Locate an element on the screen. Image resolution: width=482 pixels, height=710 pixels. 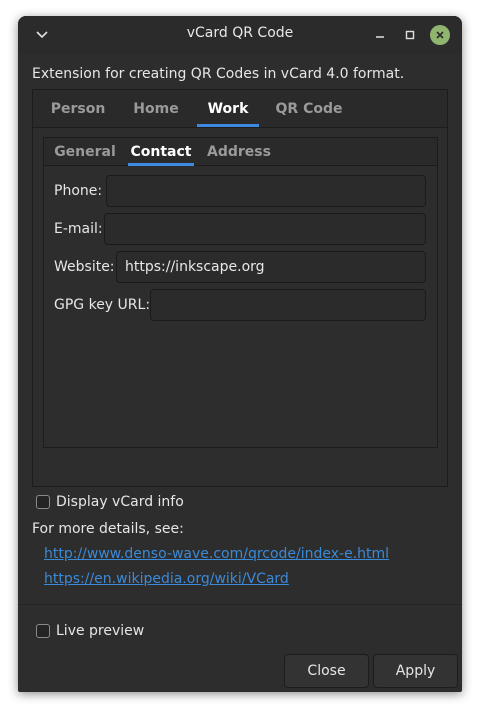
close-icon is located at coordinates (440, 35).